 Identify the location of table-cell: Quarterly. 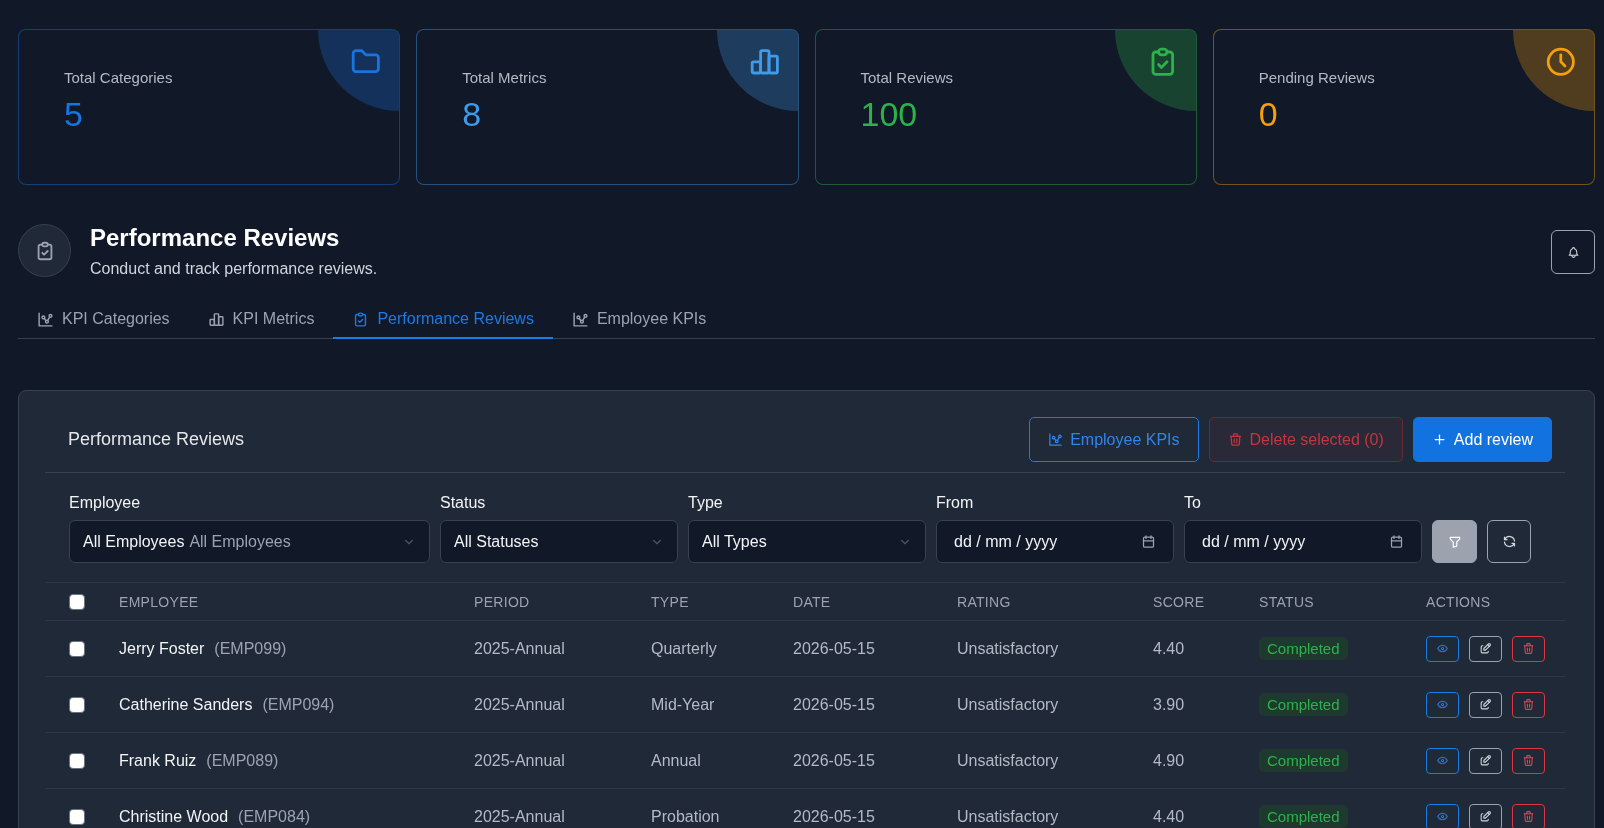
(684, 648).